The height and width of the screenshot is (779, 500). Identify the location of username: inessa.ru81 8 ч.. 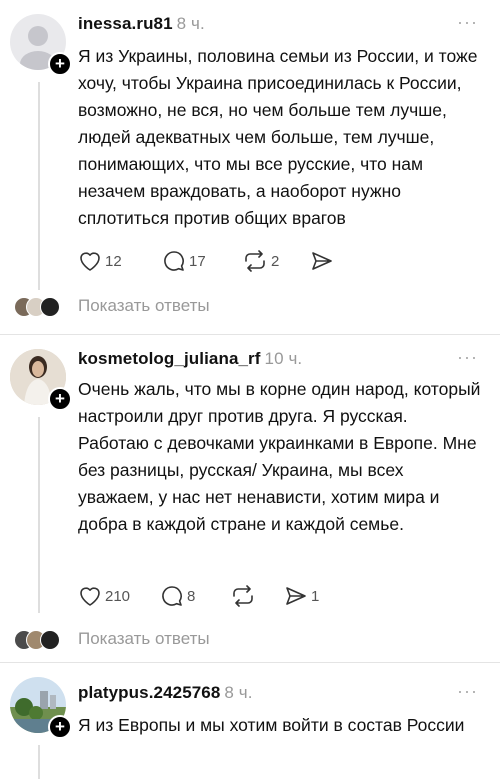
(141, 24).